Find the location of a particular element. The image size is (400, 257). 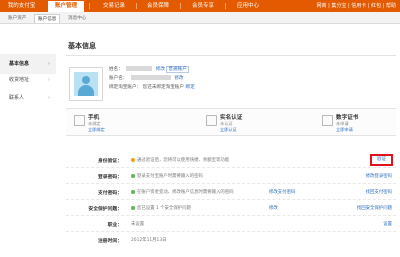

card-title: 实名认证 is located at coordinates (231, 118).